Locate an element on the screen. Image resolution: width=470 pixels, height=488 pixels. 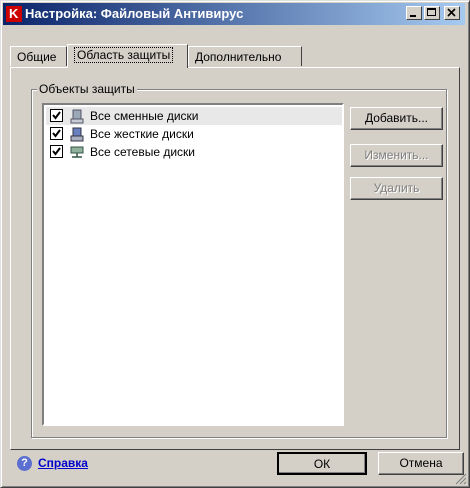
list-item-hard-drives: Все жесткие диски is located at coordinates (194, 134).